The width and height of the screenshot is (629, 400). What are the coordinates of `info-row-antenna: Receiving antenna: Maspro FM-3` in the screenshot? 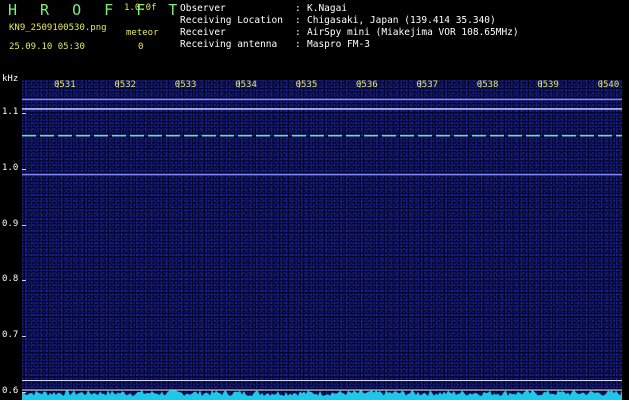 It's located at (275, 44).